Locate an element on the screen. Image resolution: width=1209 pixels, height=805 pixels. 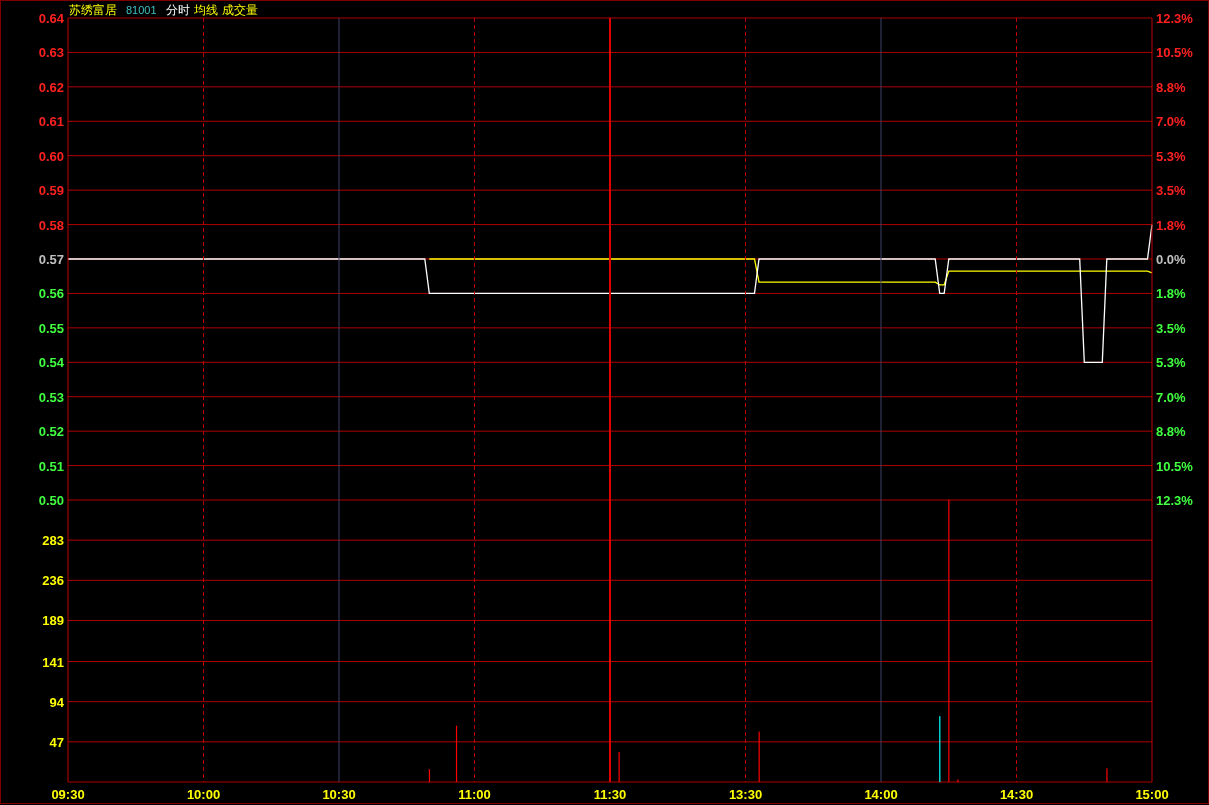
stock-name: 苏绣富居 is located at coordinates (93, 10).